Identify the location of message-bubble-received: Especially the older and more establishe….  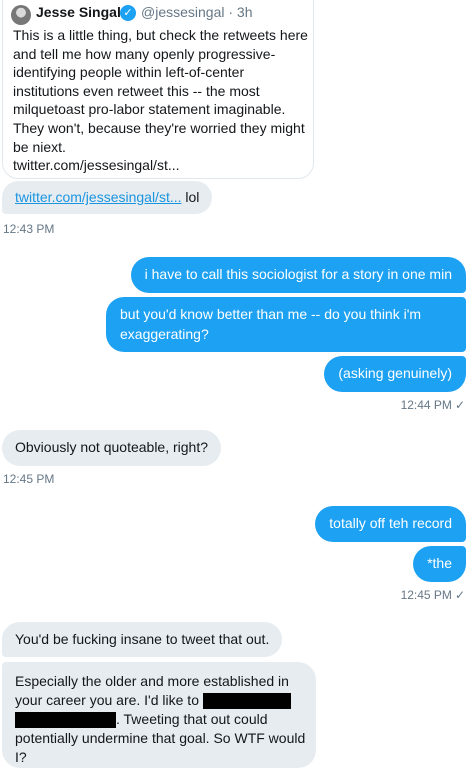
(159, 715).